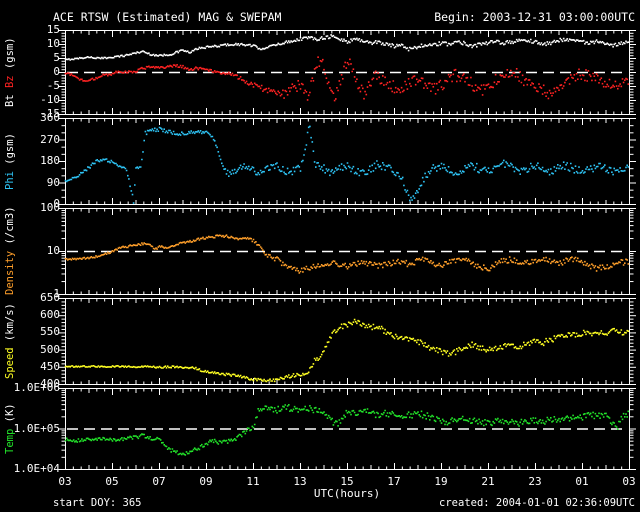 Image resolution: width=640 pixels, height=512 pixels. What do you see at coordinates (10, 180) in the screenshot?
I see `y-axis-title-part: Phi` at bounding box center [10, 180].